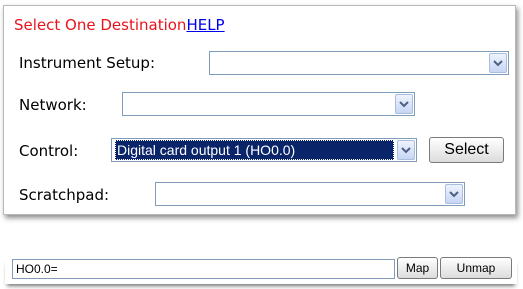  Describe the element at coordinates (476, 268) in the screenshot. I see `unmap-button: Unmap` at that location.